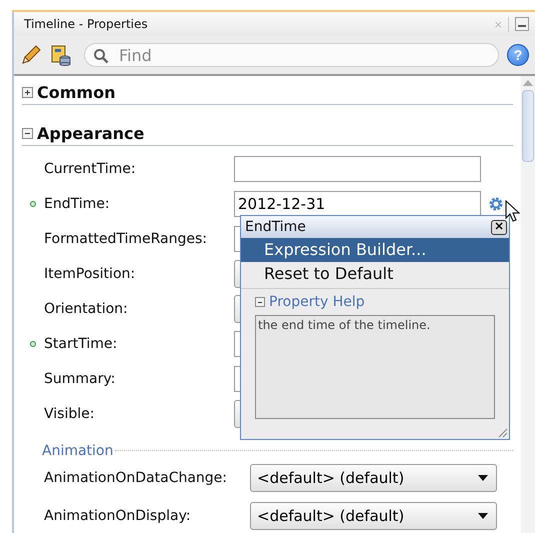  What do you see at coordinates (27, 92) in the screenshot?
I see `expand-icon` at bounding box center [27, 92].